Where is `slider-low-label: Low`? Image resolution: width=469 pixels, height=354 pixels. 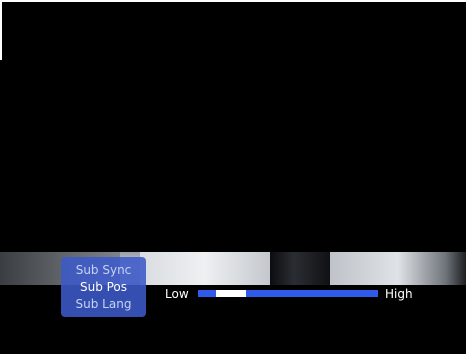 slider-low-label: Low is located at coordinates (177, 294).